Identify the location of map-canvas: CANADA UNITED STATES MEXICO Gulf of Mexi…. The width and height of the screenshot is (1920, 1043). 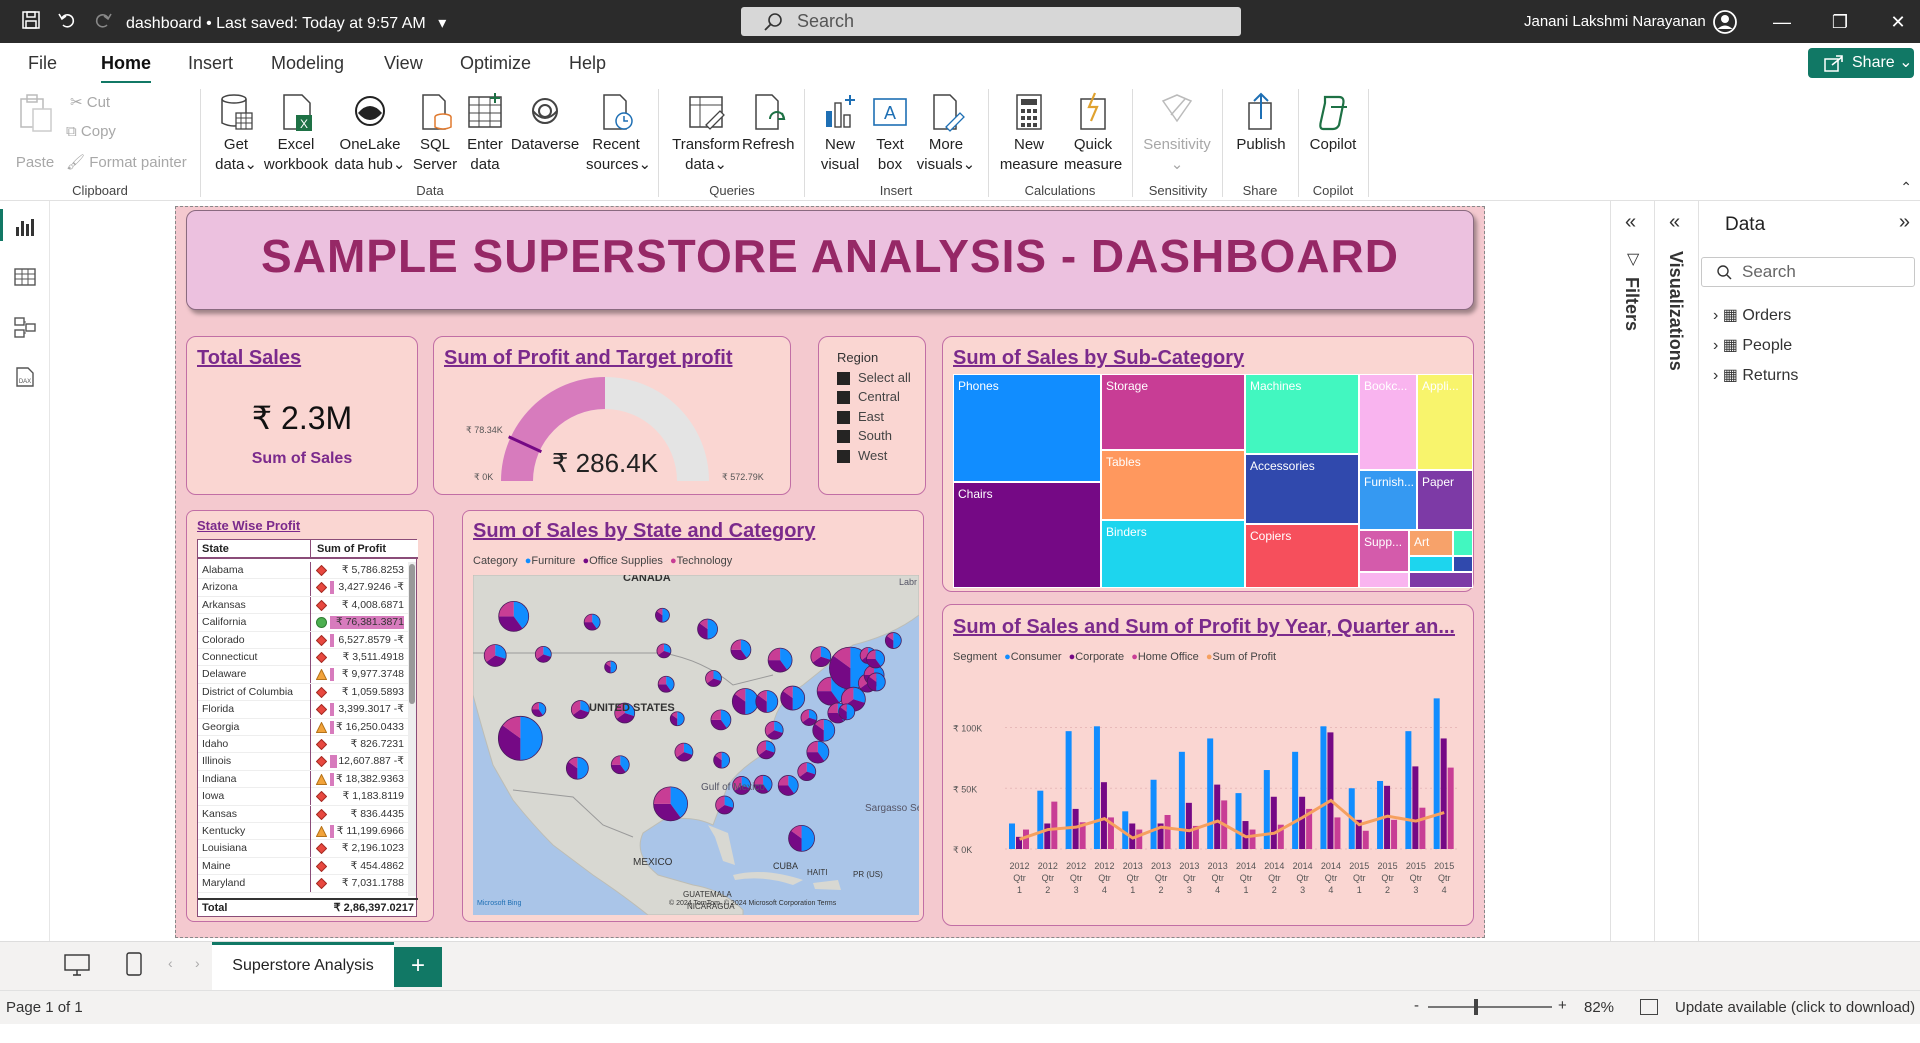
(696, 745).